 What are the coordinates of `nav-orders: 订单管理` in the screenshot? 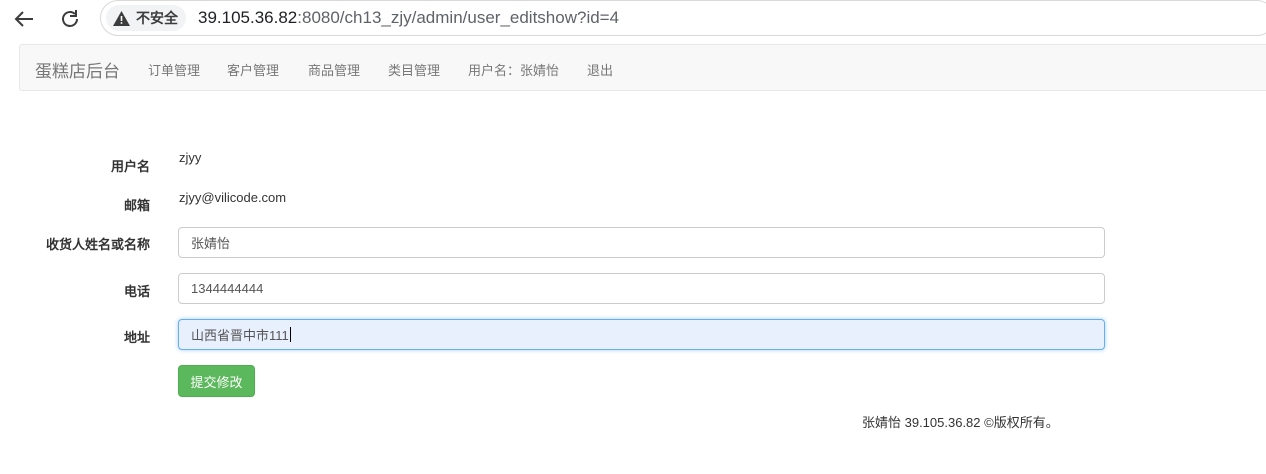 It's located at (174, 69).